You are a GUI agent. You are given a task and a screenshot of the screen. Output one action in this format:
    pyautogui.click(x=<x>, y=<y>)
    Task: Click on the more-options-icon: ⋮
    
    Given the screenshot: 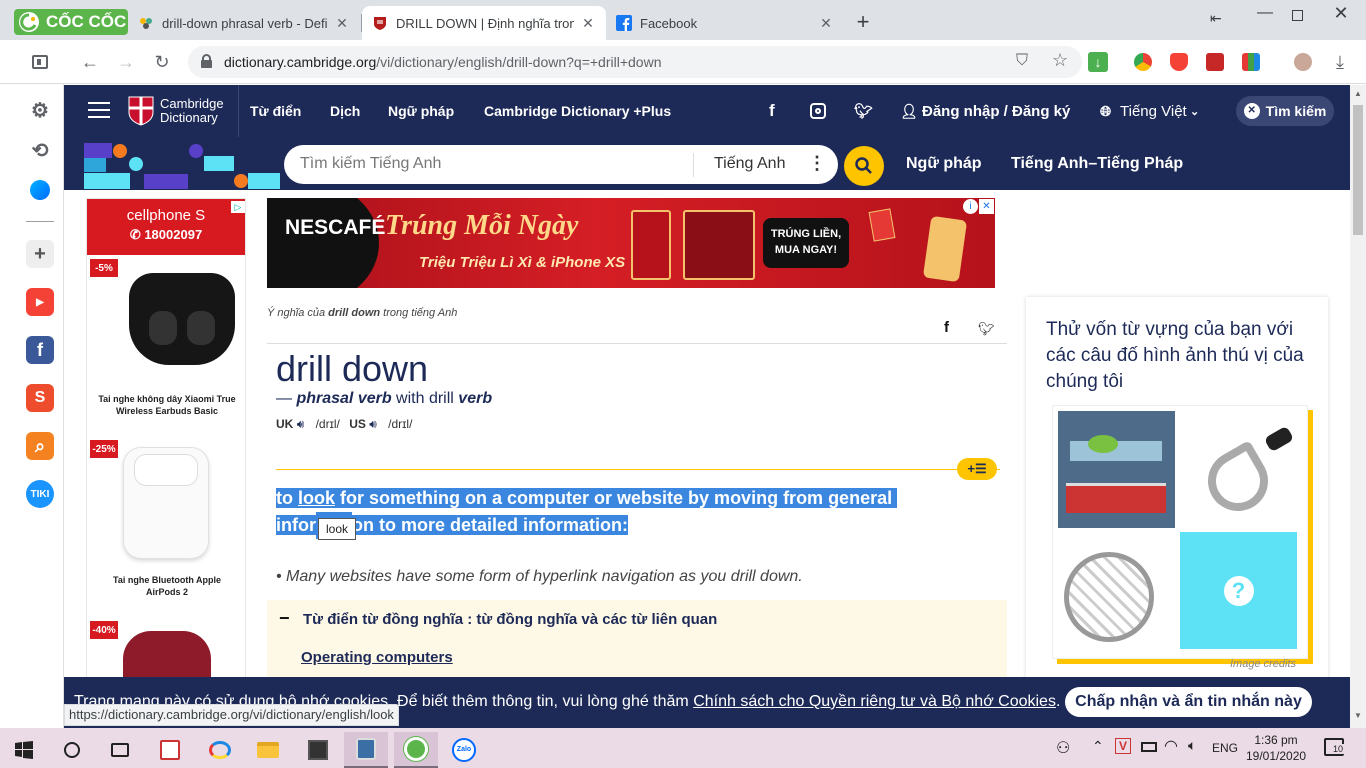 What is the action you would take?
    pyautogui.click(x=817, y=163)
    